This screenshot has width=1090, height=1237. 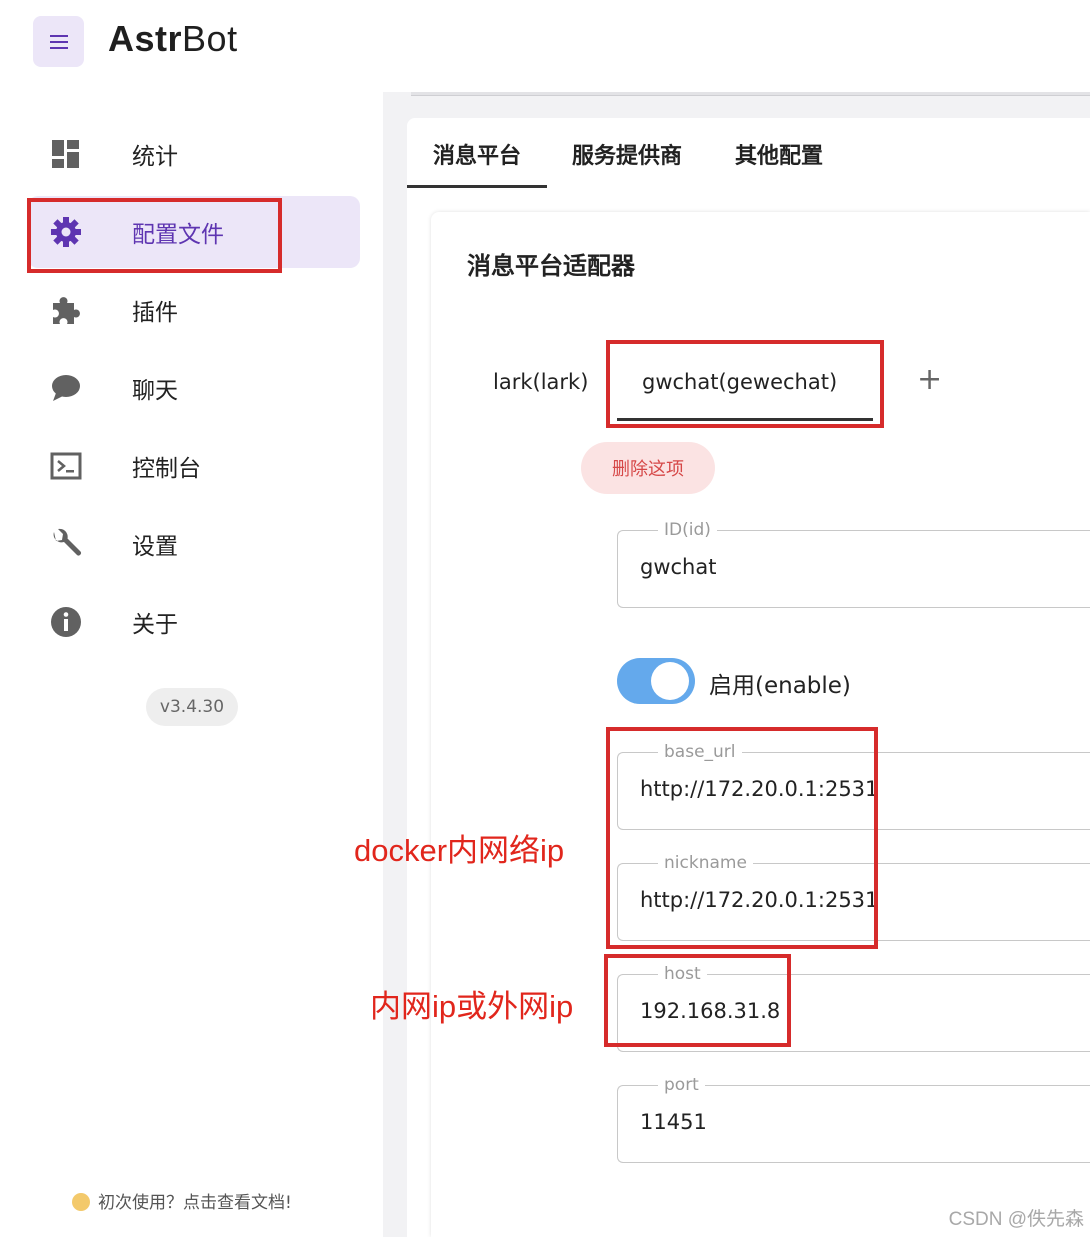 I want to click on add-platform-button: +, so click(x=929, y=379).